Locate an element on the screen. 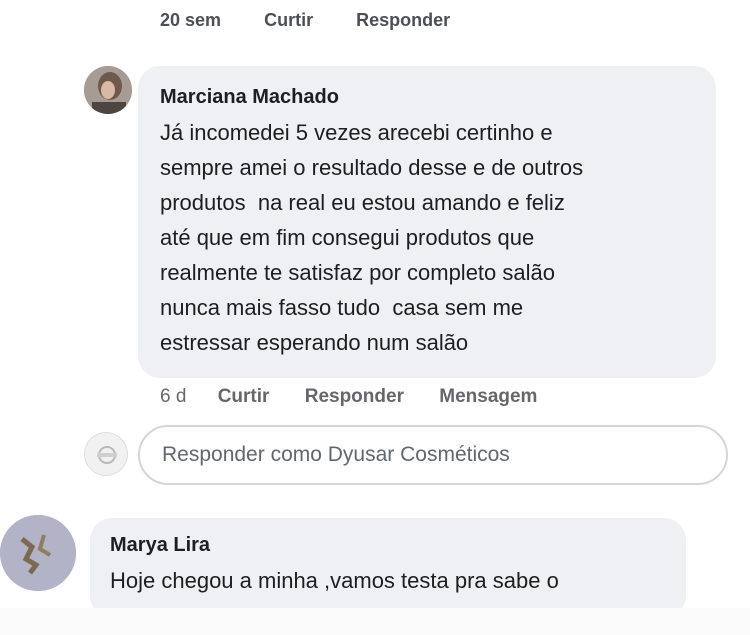 Image resolution: width=750 pixels, height=635 pixels. previous-comment-actions: 20 sem Curtir Responder is located at coordinates (324, 20).